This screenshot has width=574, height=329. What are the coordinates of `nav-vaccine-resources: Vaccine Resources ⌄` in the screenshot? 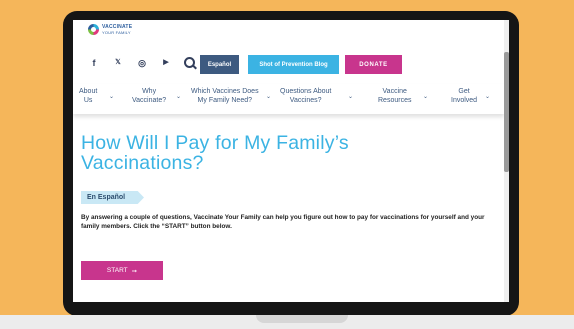 It's located at (403, 96).